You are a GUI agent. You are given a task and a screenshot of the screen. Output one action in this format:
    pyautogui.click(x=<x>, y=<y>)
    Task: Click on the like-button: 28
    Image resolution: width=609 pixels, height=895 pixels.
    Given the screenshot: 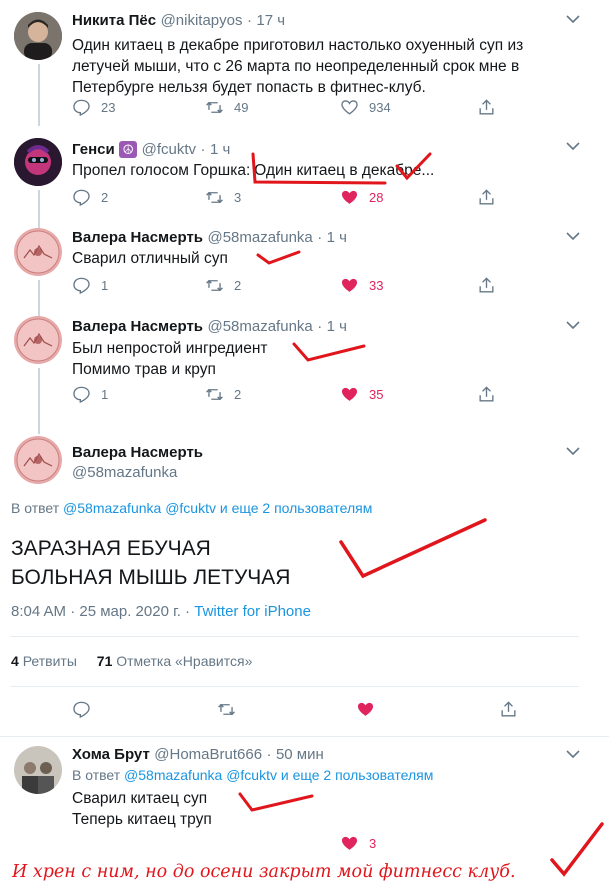 What is the action you would take?
    pyautogui.click(x=361, y=197)
    